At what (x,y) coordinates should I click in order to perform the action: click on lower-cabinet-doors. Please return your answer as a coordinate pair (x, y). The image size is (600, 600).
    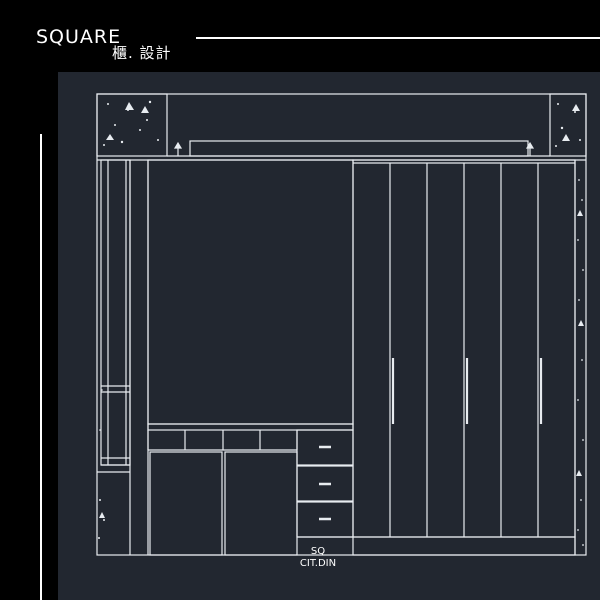
    Looking at the image, I should click on (223, 503).